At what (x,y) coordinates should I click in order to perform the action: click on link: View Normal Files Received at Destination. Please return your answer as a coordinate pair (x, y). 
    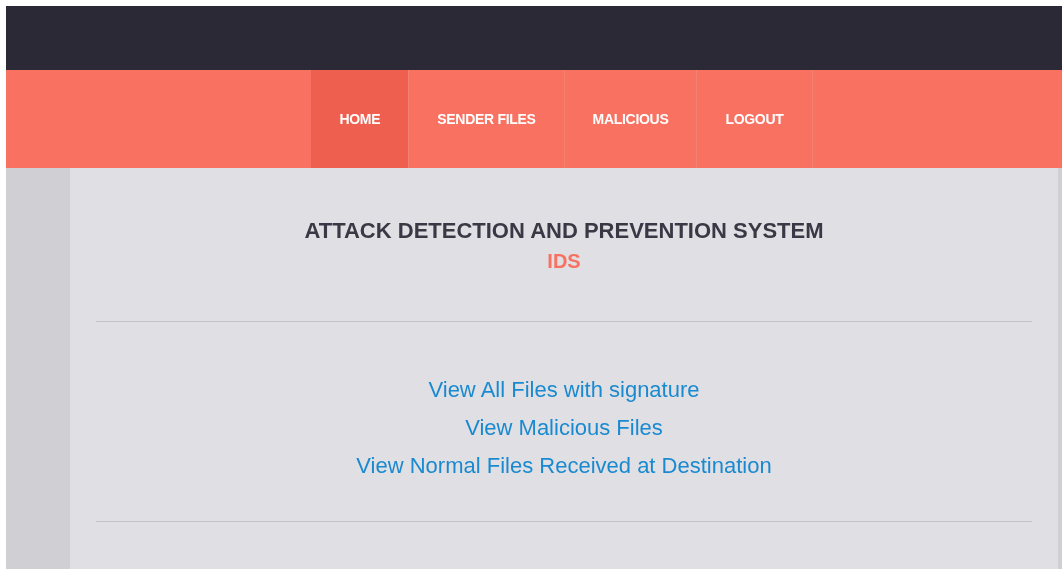
    Looking at the image, I should click on (564, 466).